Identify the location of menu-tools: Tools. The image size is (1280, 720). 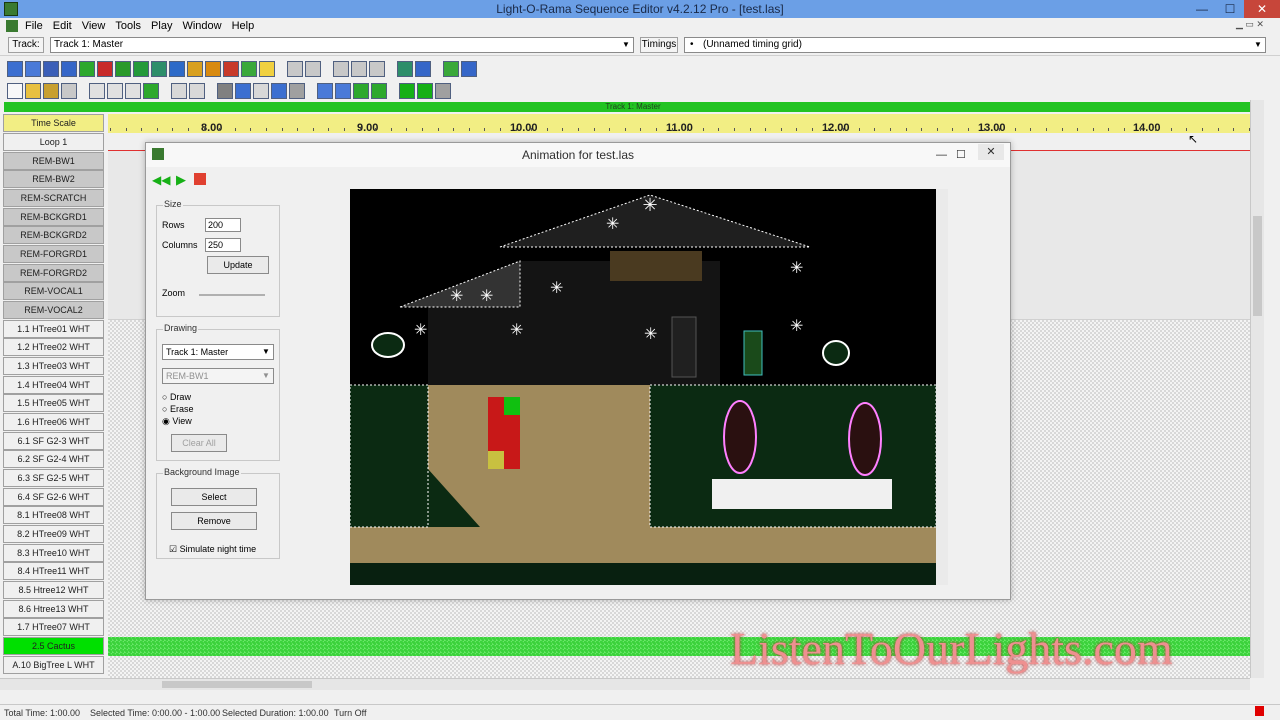
(128, 26).